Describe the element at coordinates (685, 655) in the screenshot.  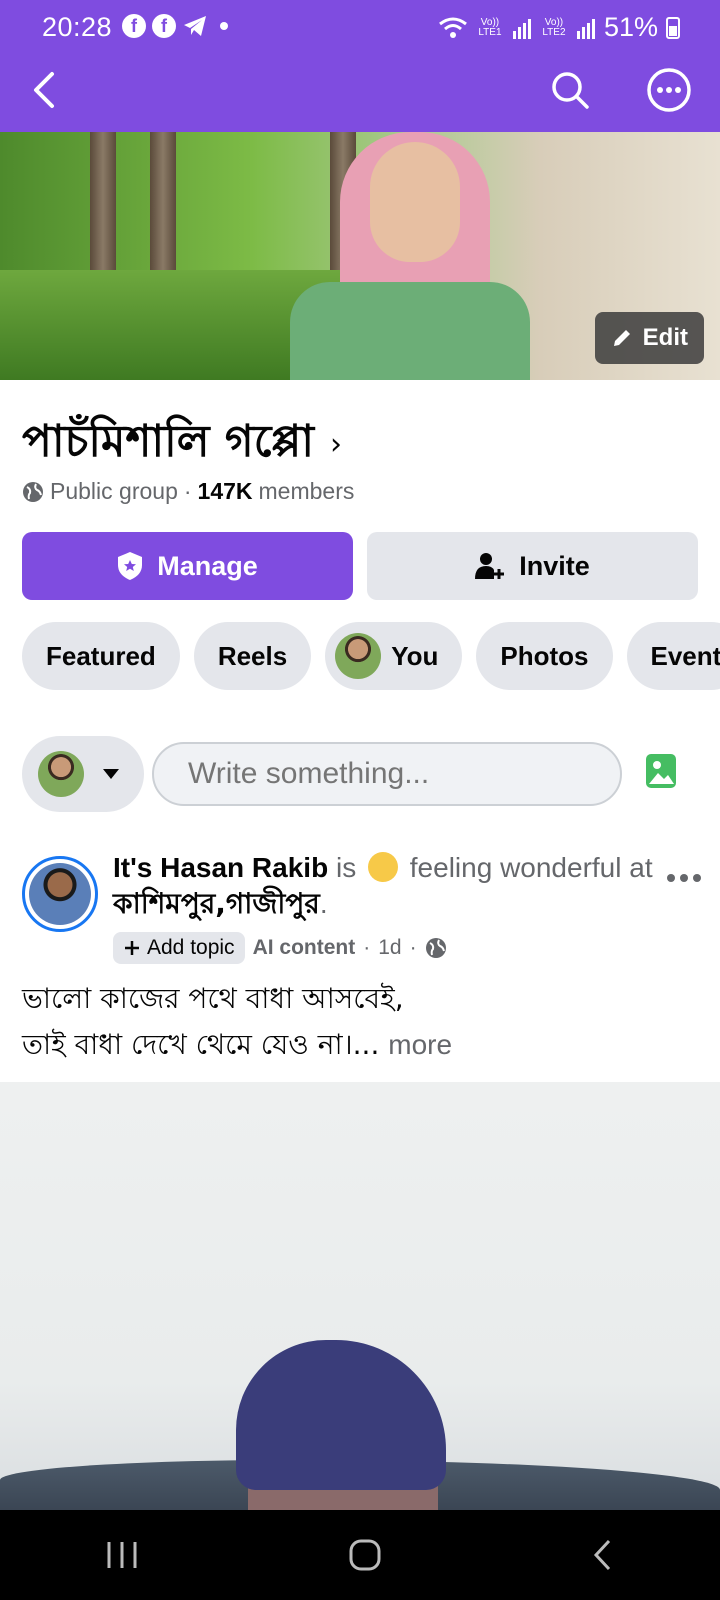
I see `tab-label: Event` at that location.